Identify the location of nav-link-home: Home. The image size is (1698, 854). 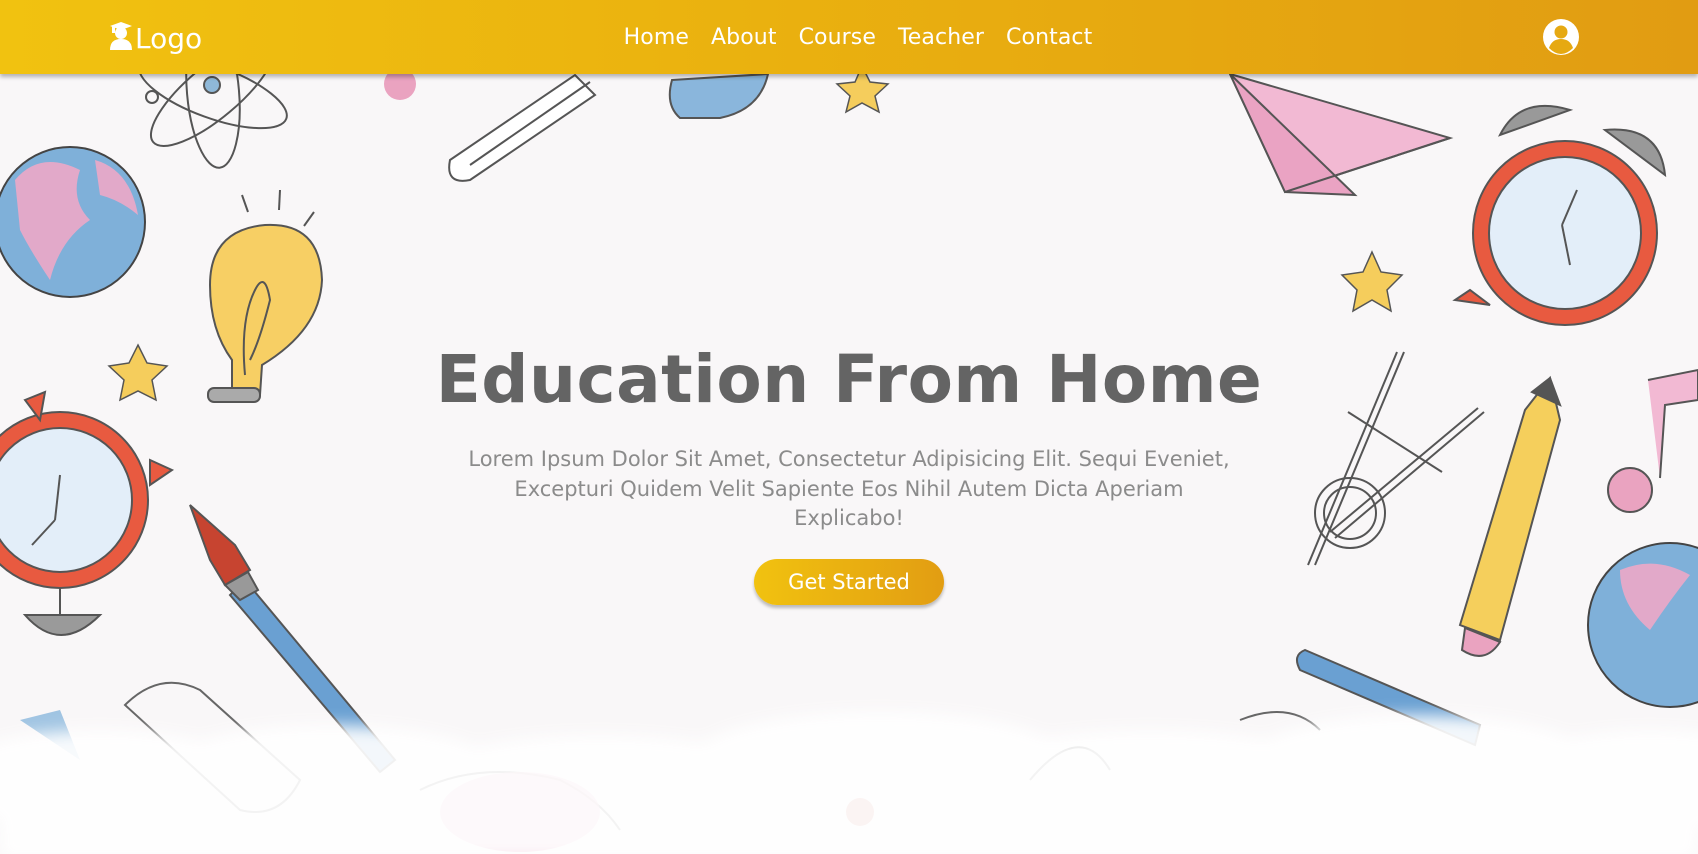
(656, 37).